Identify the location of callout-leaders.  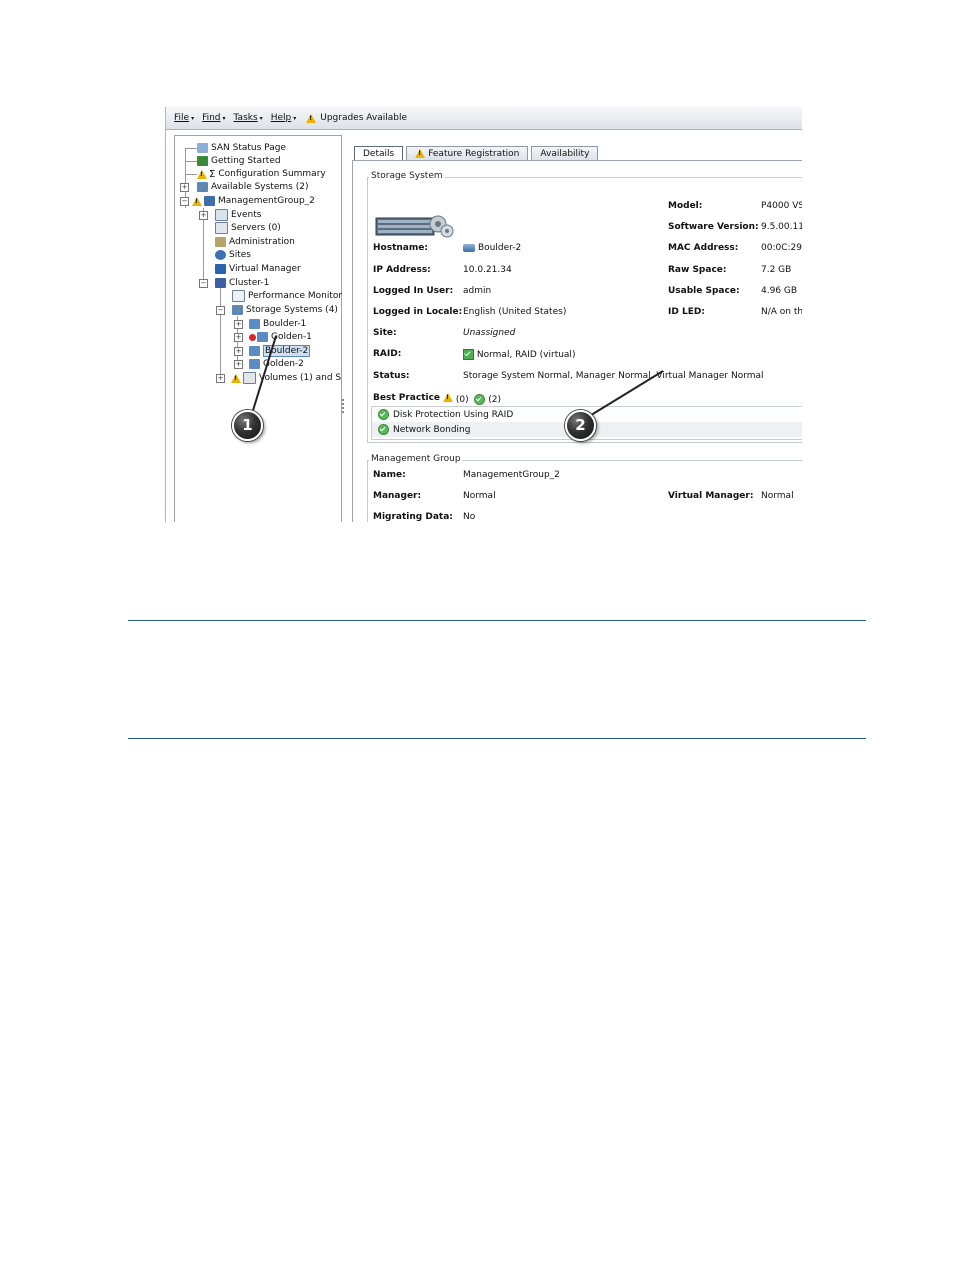
(456, 378).